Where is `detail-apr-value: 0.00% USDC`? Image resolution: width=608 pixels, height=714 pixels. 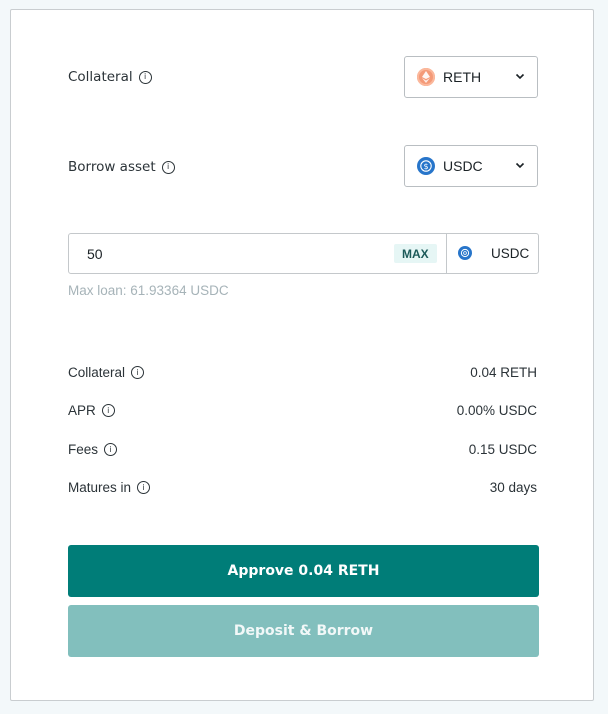 detail-apr-value: 0.00% USDC is located at coordinates (496, 410).